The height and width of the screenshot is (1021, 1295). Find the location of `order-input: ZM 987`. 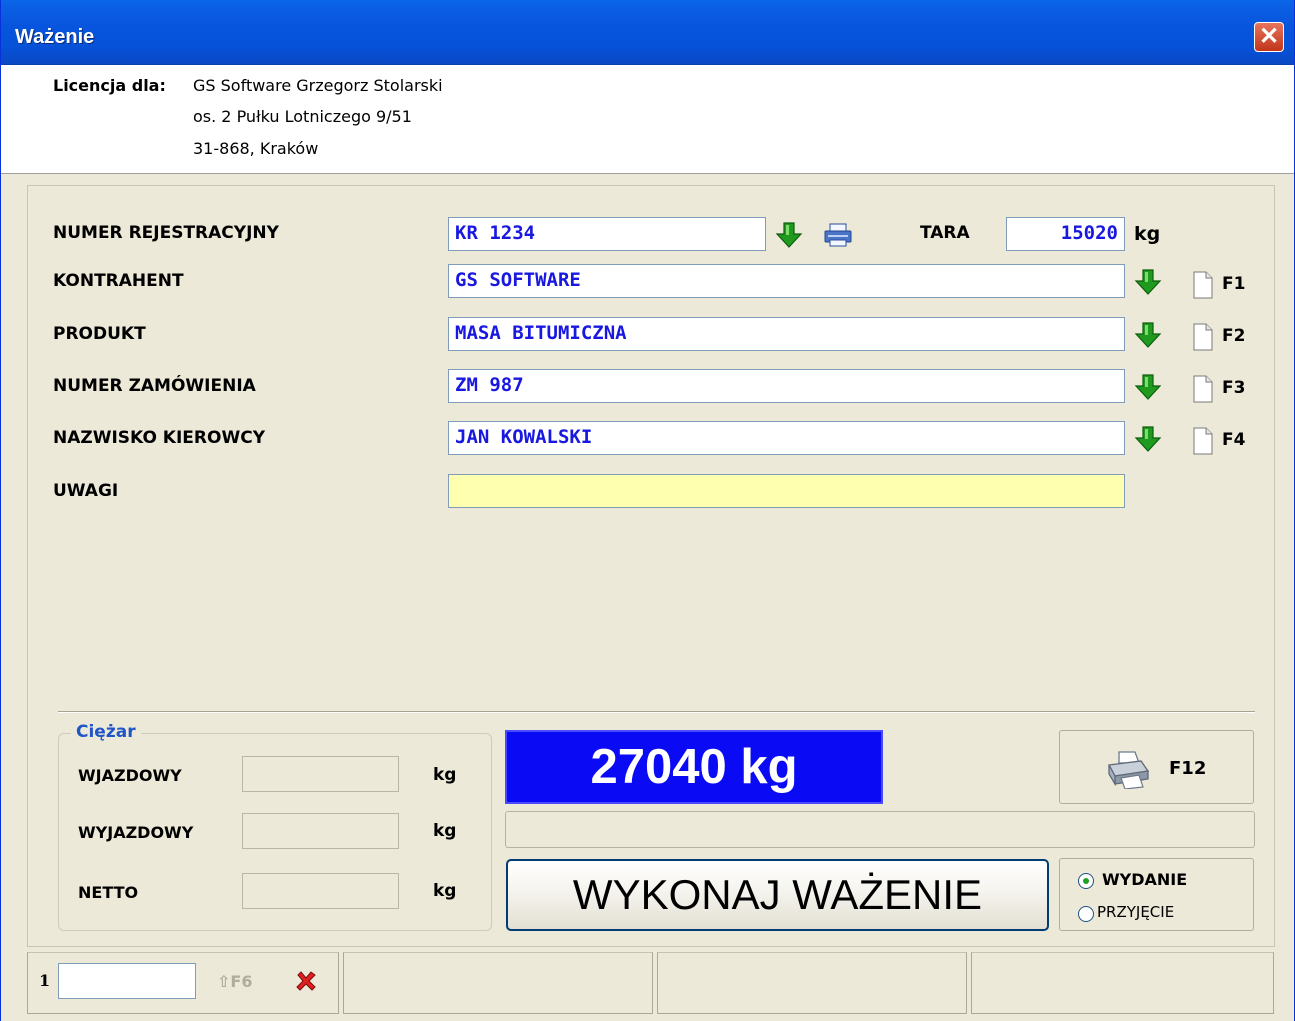

order-input: ZM 987 is located at coordinates (786, 386).